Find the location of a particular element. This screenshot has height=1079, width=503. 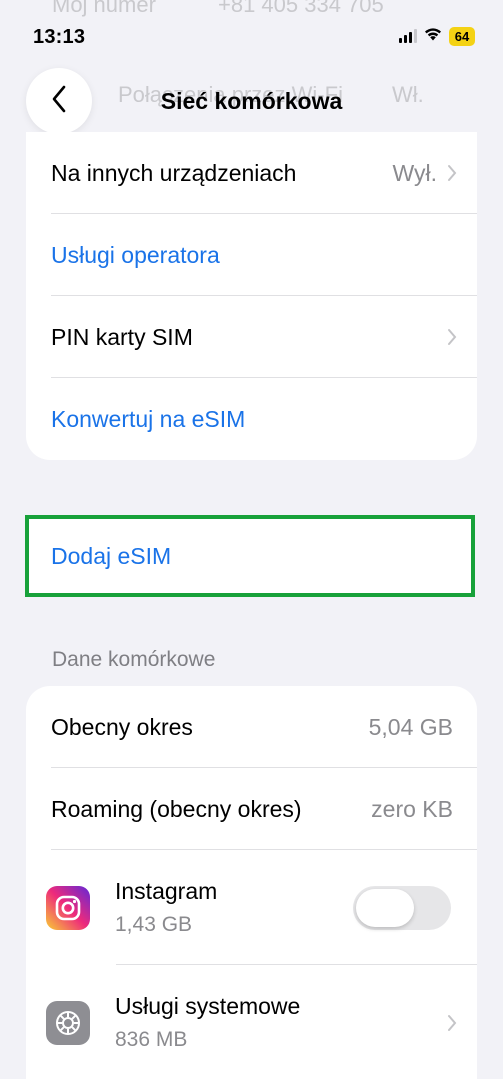

sim-pin-row: PIN karty SIM is located at coordinates (251, 337).